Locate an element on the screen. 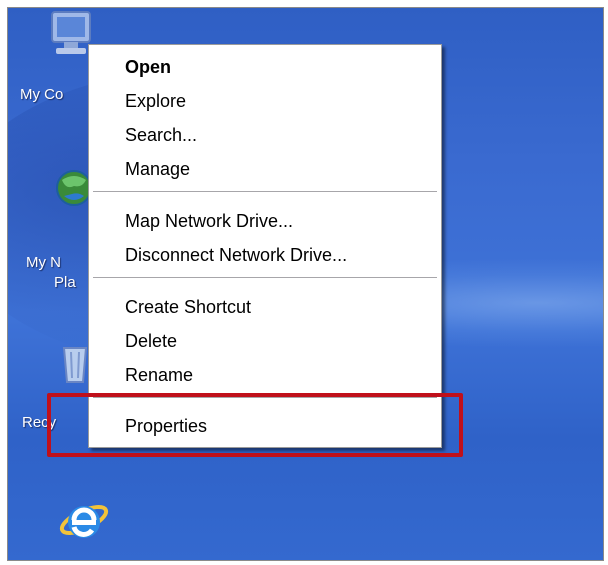  desktop-label-my-computer: My Co is located at coordinates (41, 94).